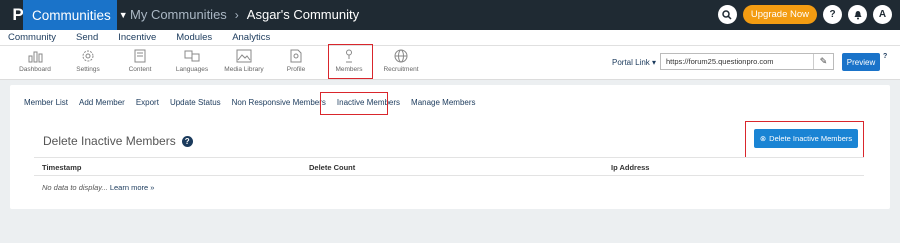 This screenshot has height=243, width=900. What do you see at coordinates (244, 14) in the screenshot?
I see `breadcrumb: My Communities › Asgar's Community` at bounding box center [244, 14].